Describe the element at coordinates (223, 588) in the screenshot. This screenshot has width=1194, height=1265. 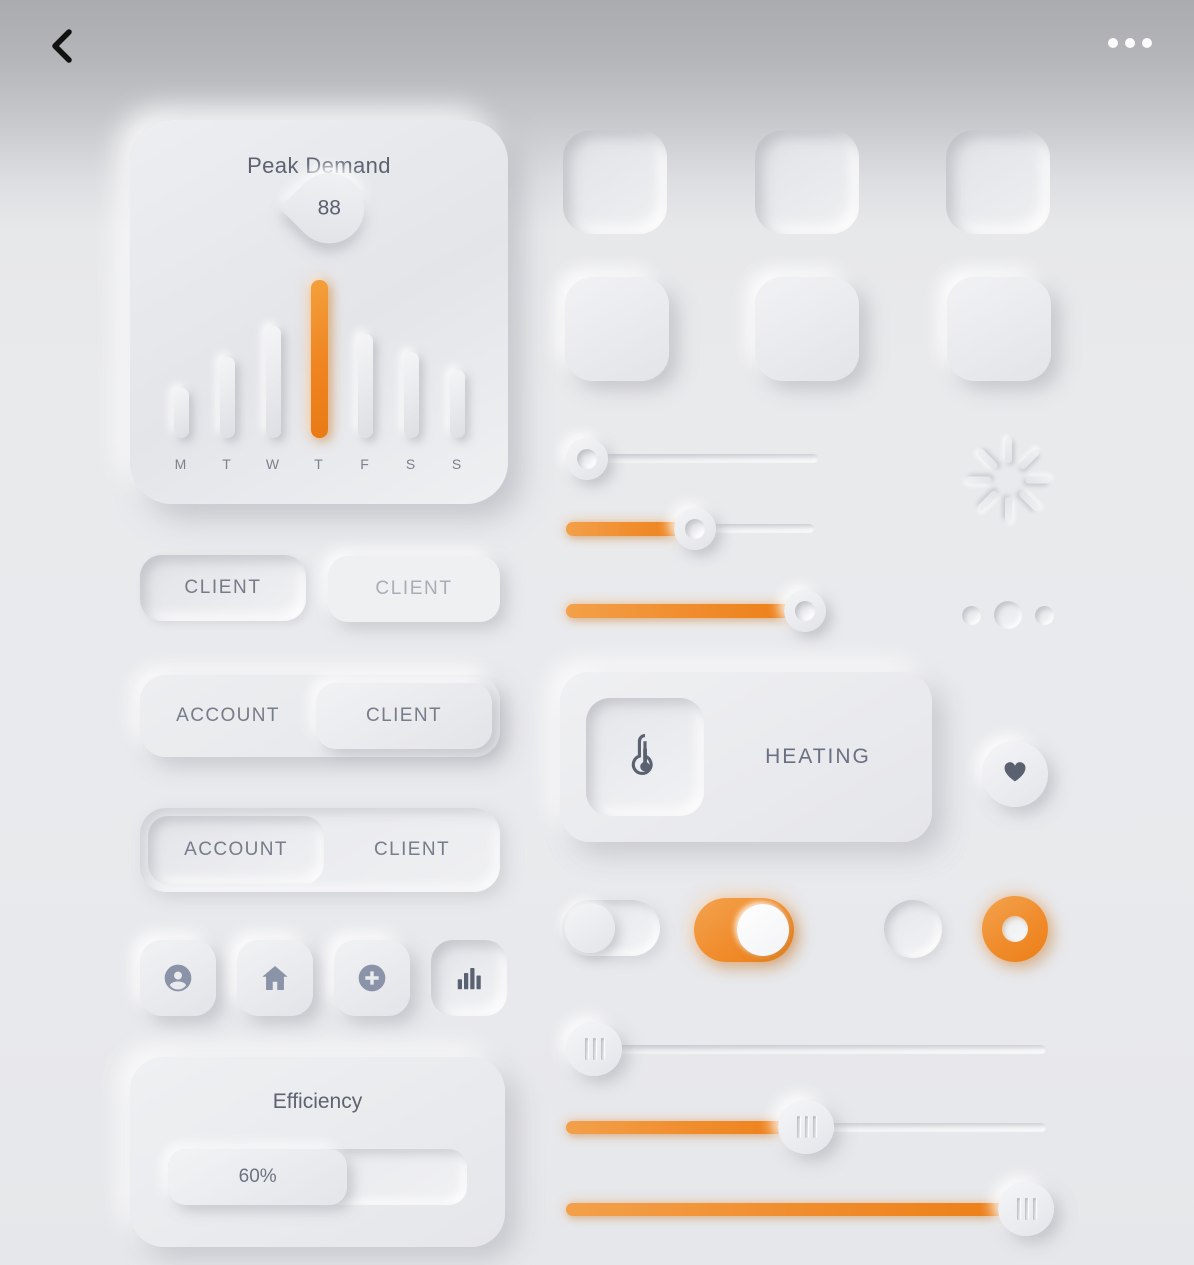
I see `client-button-pressed: CLIENT` at that location.